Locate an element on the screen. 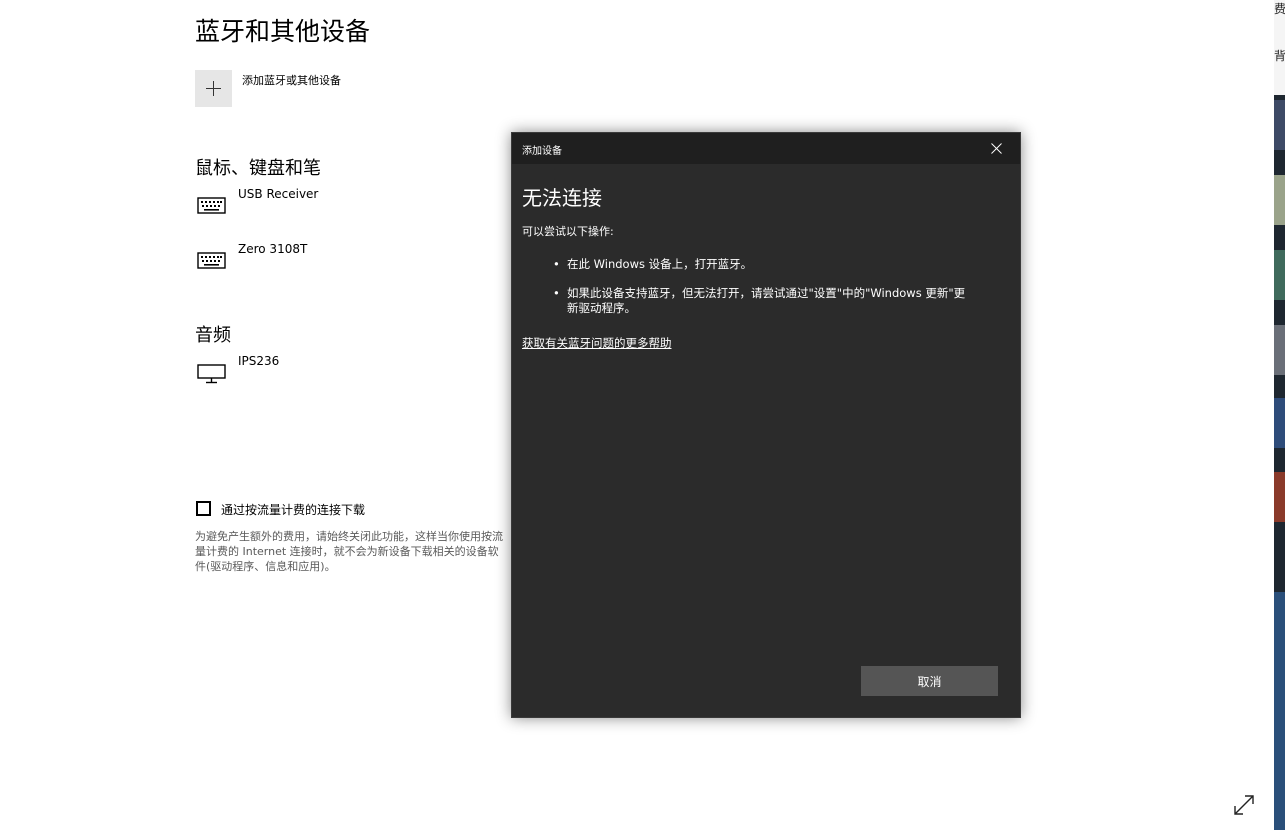  device-usb-receiver: USB Receiver is located at coordinates (325, 205).